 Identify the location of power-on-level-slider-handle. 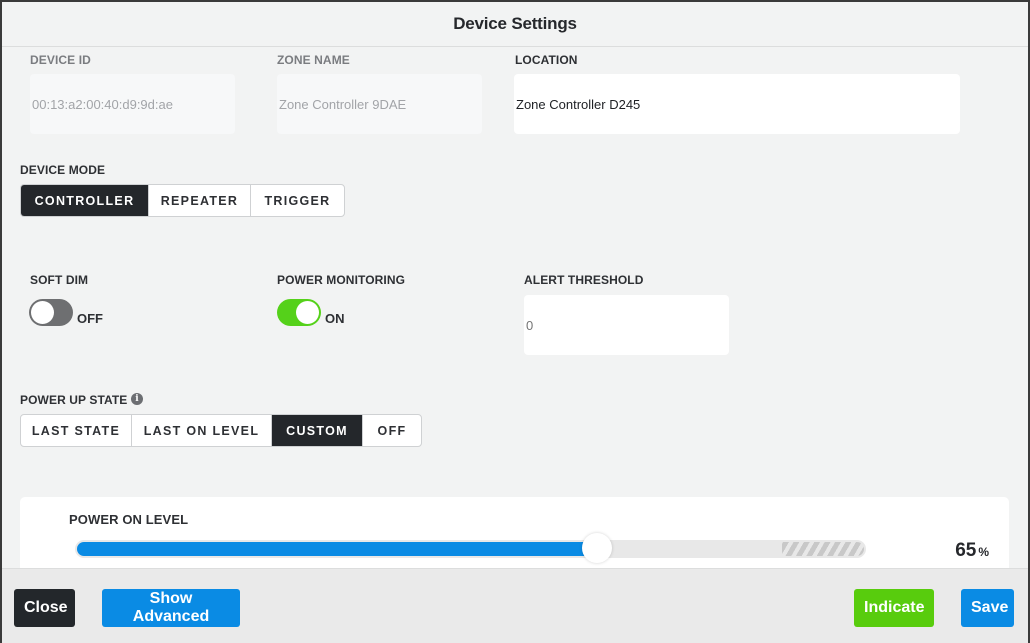
(597, 548).